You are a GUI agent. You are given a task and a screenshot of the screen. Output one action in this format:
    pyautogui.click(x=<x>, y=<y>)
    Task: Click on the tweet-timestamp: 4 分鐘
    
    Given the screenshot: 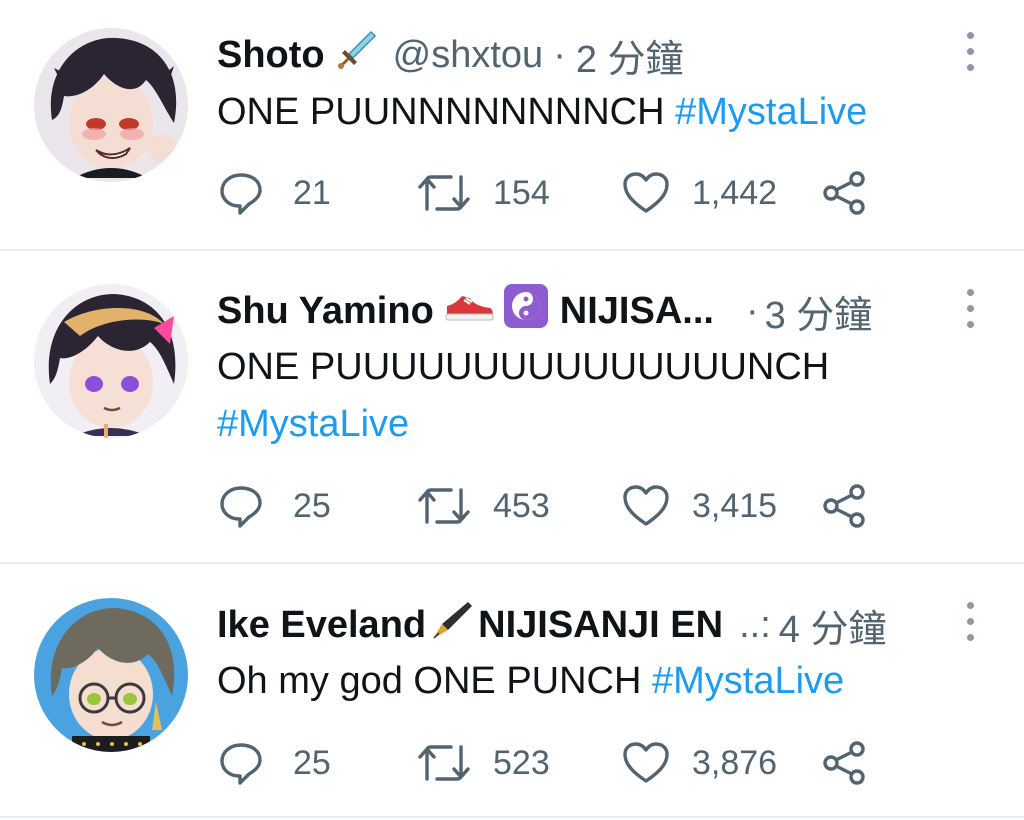 What is the action you would take?
    pyautogui.click(x=833, y=625)
    